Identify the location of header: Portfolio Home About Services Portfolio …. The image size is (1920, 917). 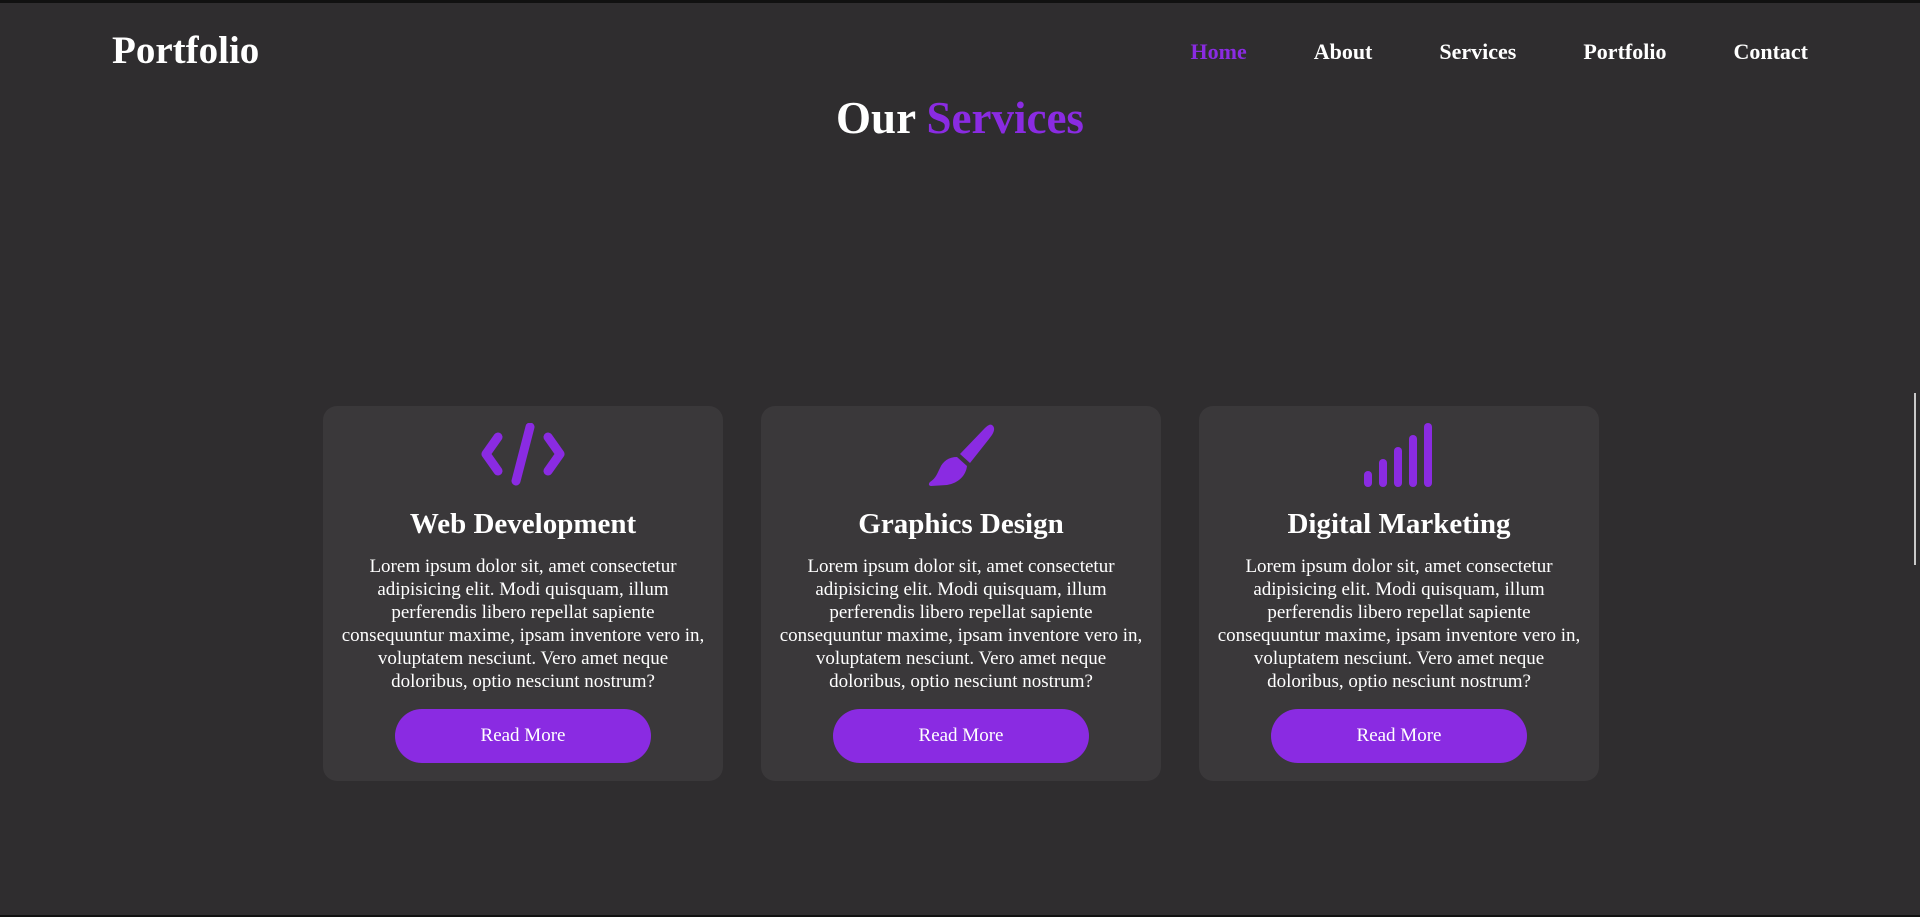
(960, 50).